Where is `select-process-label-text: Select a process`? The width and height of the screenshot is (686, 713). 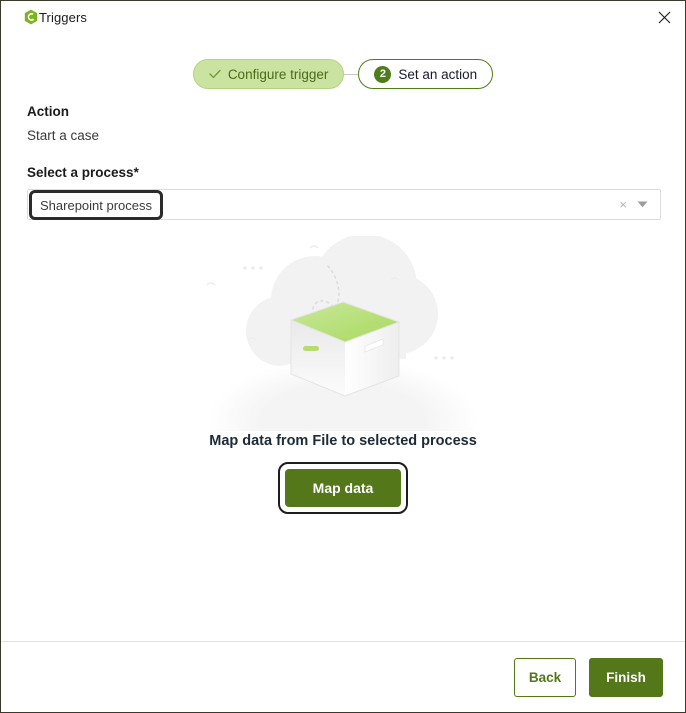 select-process-label-text: Select a process is located at coordinates (80, 172).